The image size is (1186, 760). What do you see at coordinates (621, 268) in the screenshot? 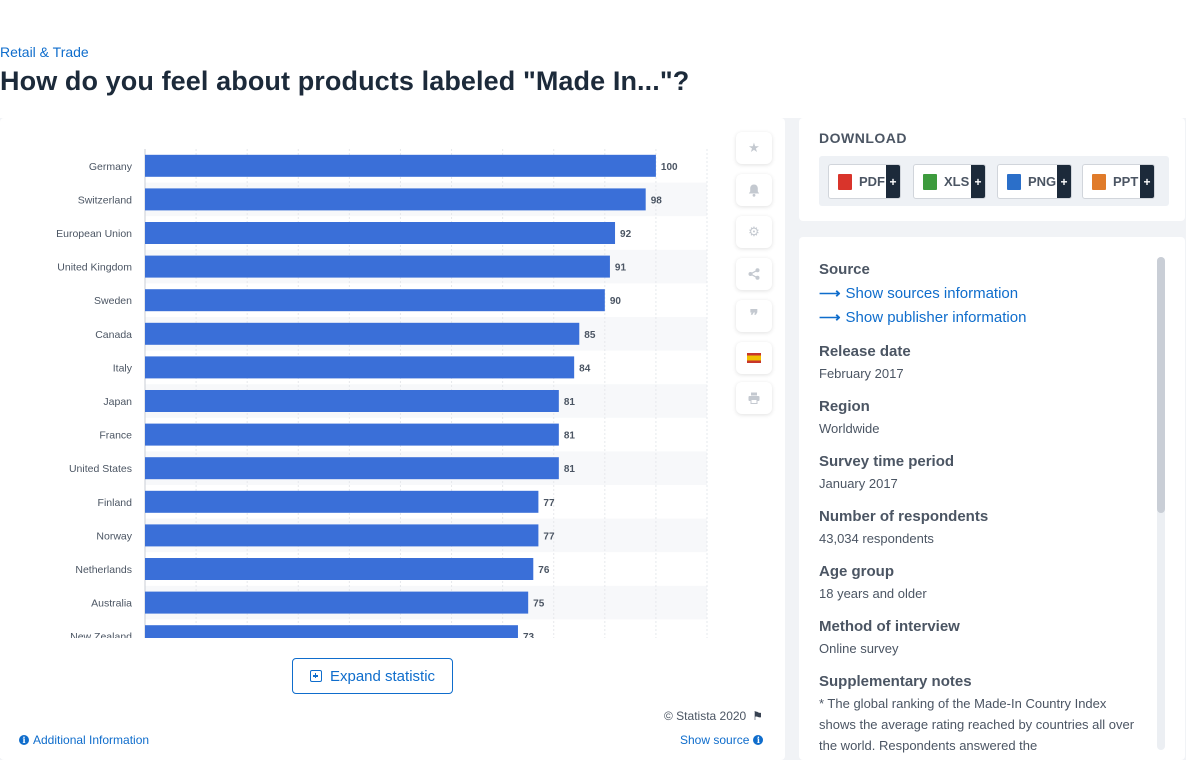
I see `data-label: 91` at bounding box center [621, 268].